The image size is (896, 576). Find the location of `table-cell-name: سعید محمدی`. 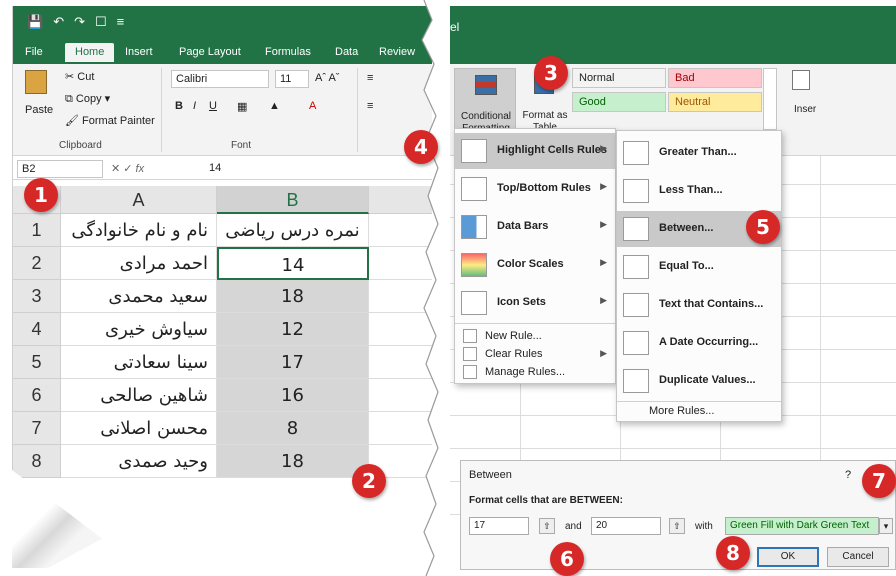

table-cell-name: سعید محمدی is located at coordinates (139, 296).